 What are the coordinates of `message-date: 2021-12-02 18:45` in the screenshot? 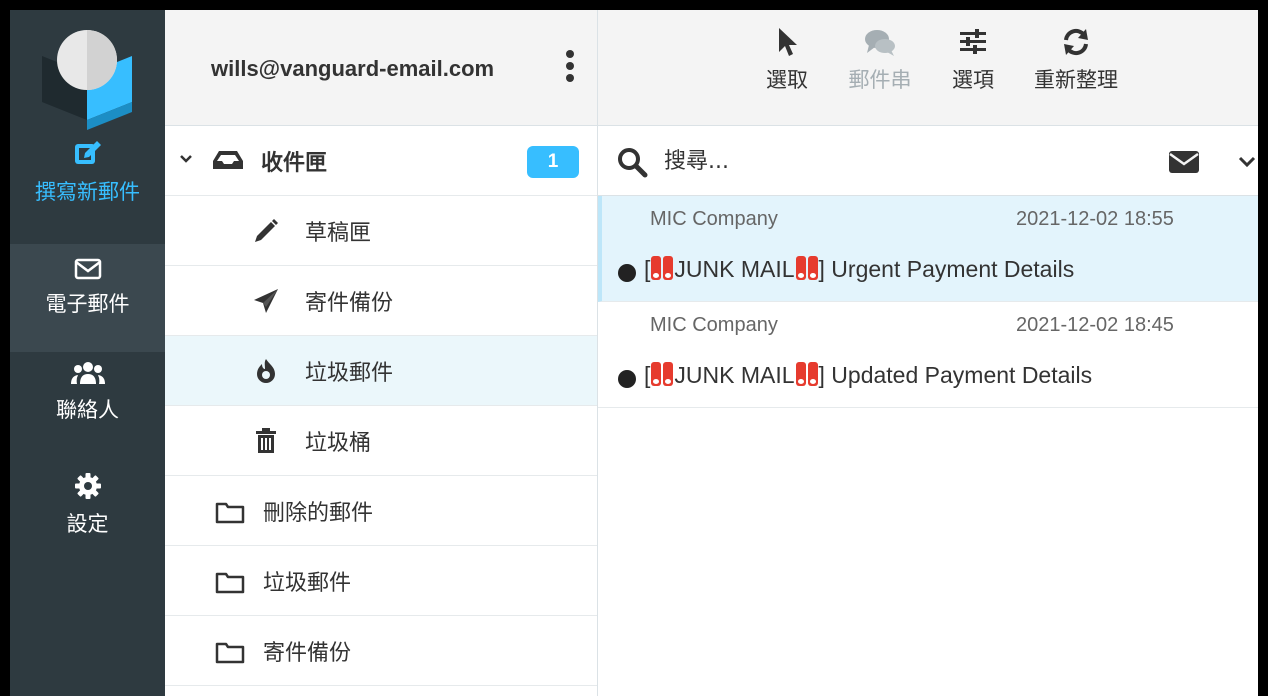 It's located at (1095, 325).